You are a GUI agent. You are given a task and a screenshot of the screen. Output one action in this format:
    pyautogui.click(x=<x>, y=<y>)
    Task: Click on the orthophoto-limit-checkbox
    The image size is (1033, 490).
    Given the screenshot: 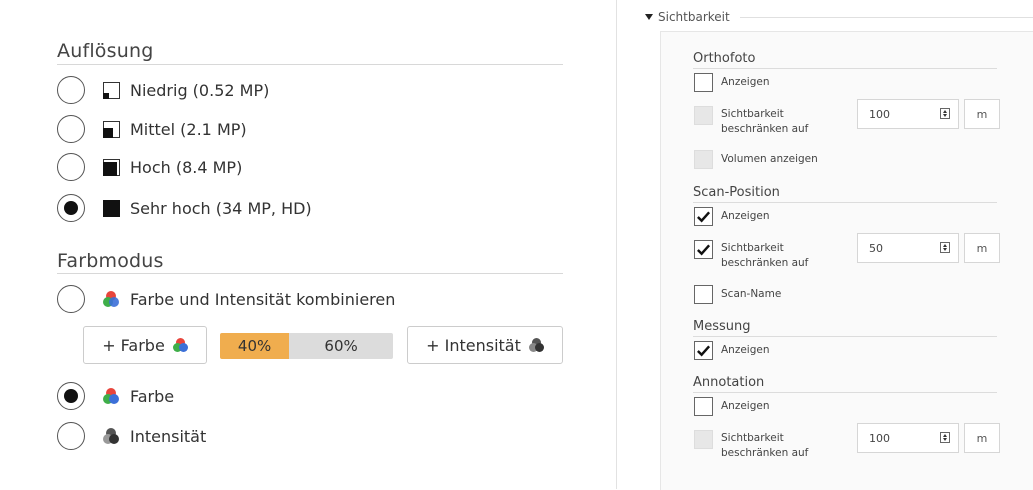 What is the action you would take?
    pyautogui.click(x=703, y=115)
    